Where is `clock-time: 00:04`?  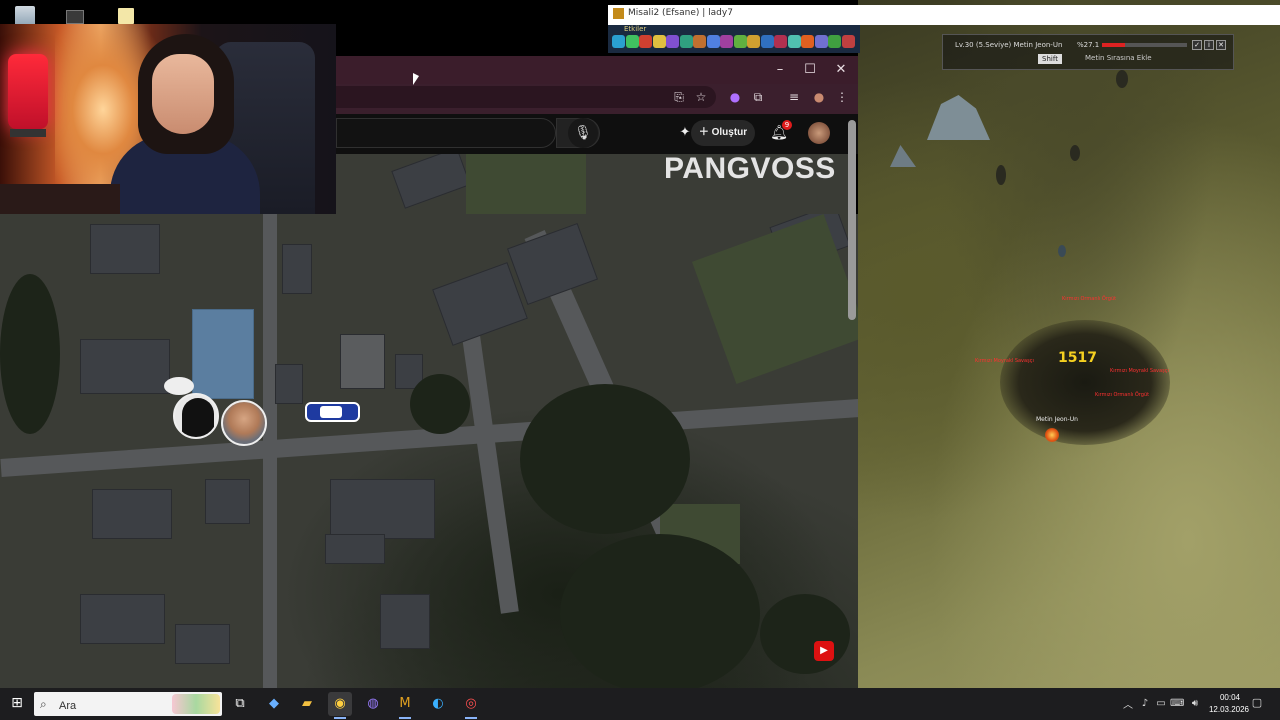 clock-time: 00:04 is located at coordinates (1230, 697).